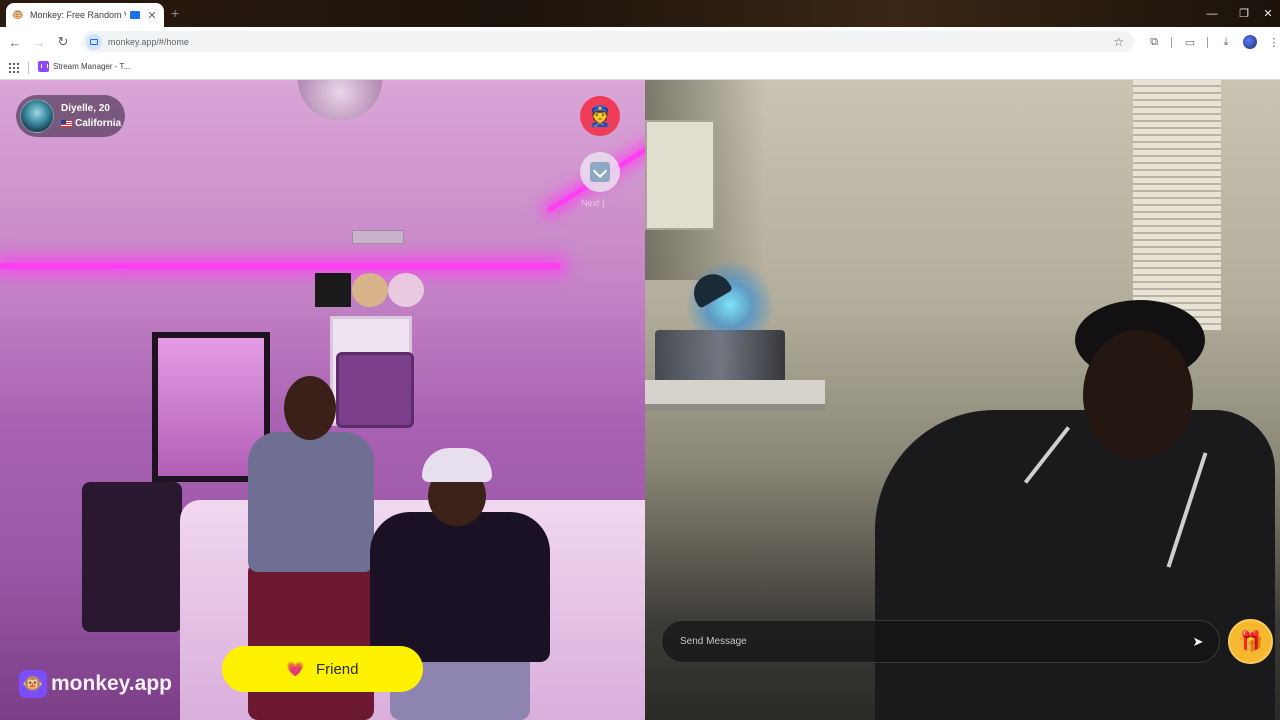 This screenshot has width=1280, height=720. I want to click on window-close-icon: ✕, so click(1268, 13).